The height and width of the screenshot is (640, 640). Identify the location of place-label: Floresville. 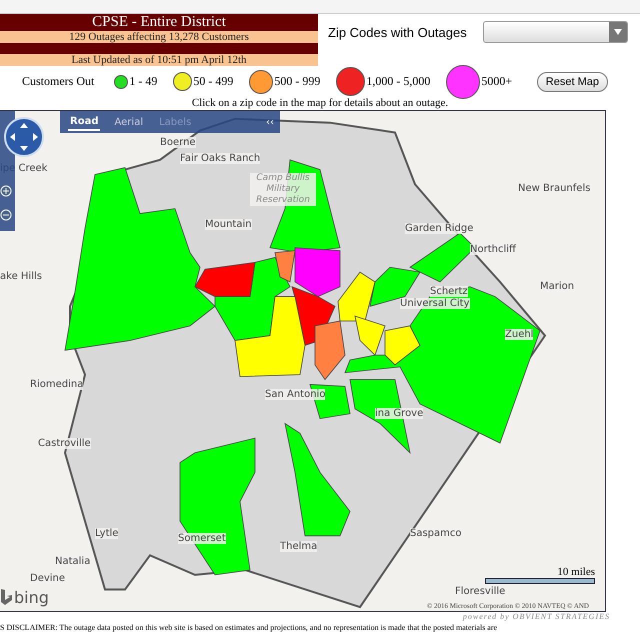
(480, 591).